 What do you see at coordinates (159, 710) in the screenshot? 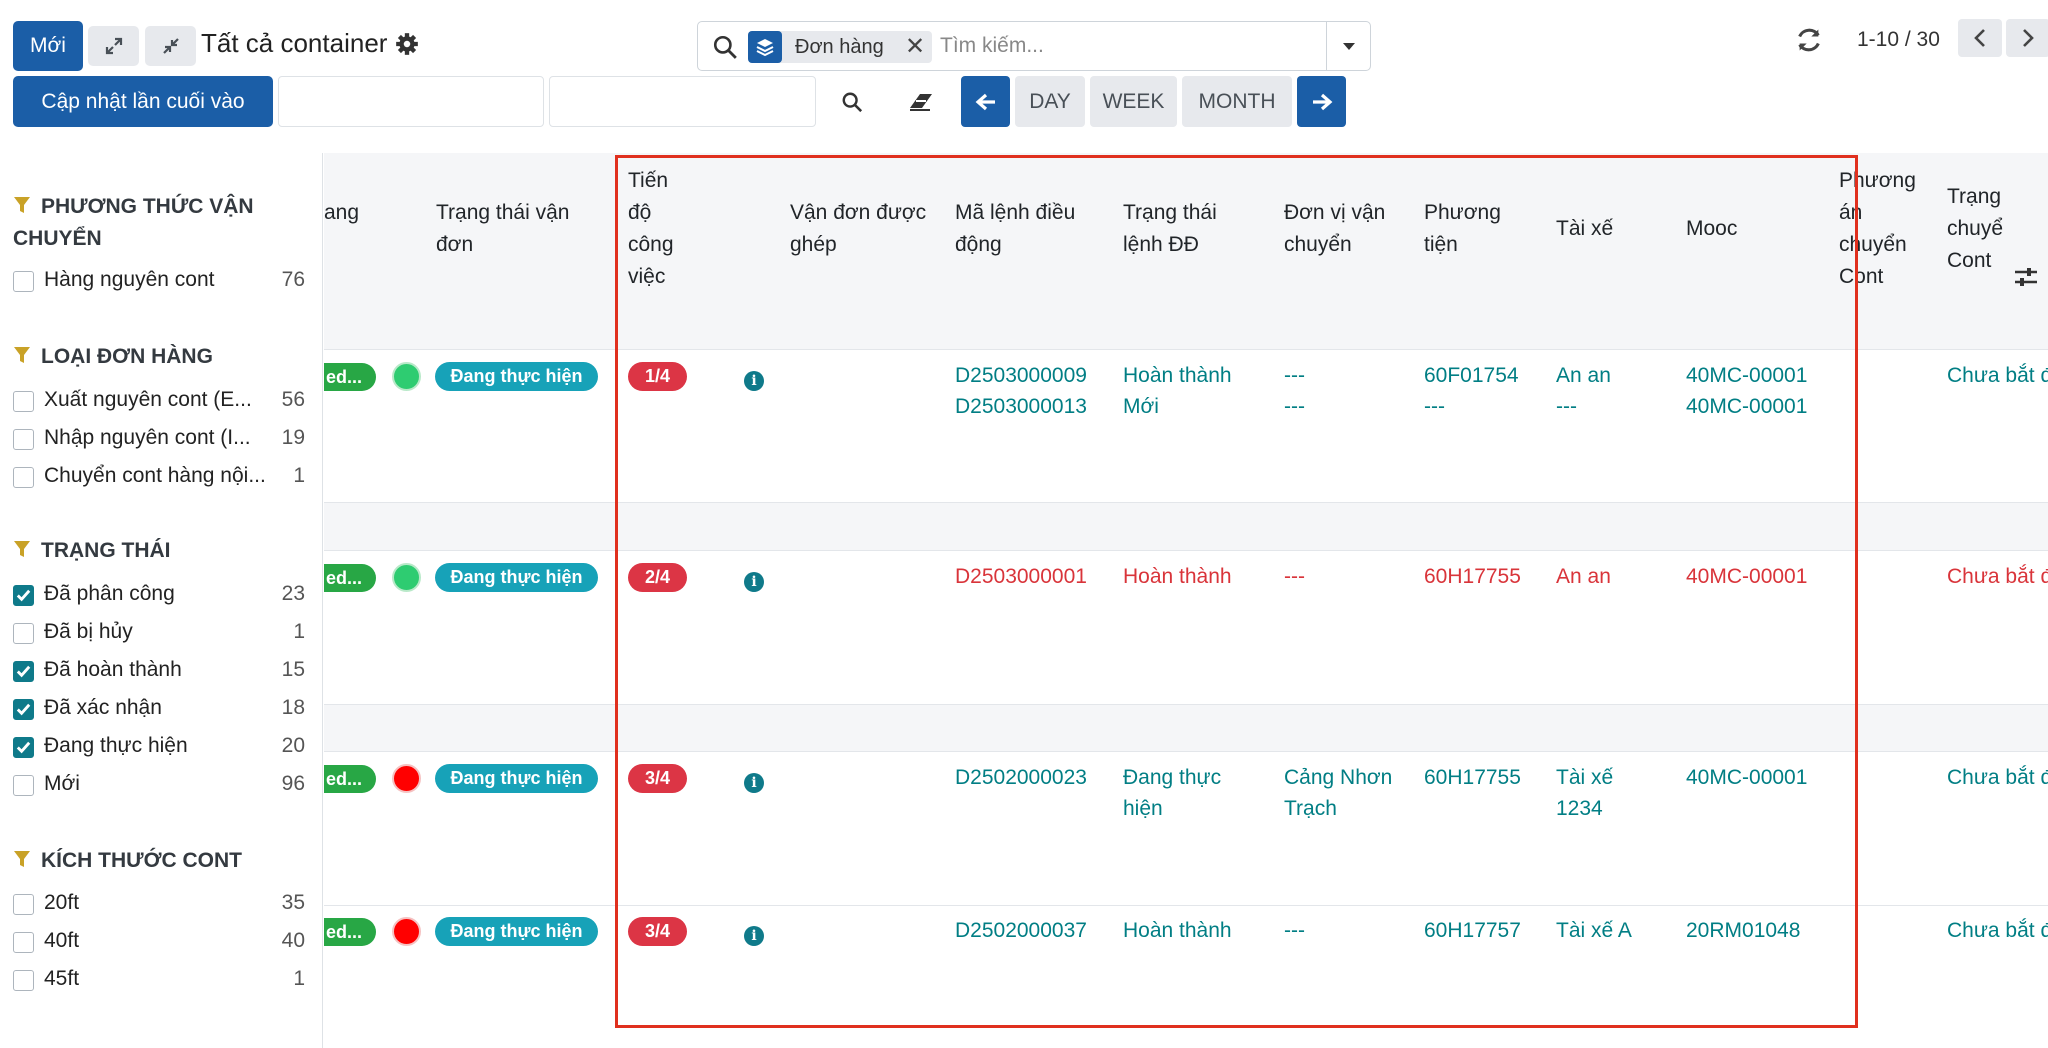
I see `filter-item: Đã xác nhận 18` at bounding box center [159, 710].